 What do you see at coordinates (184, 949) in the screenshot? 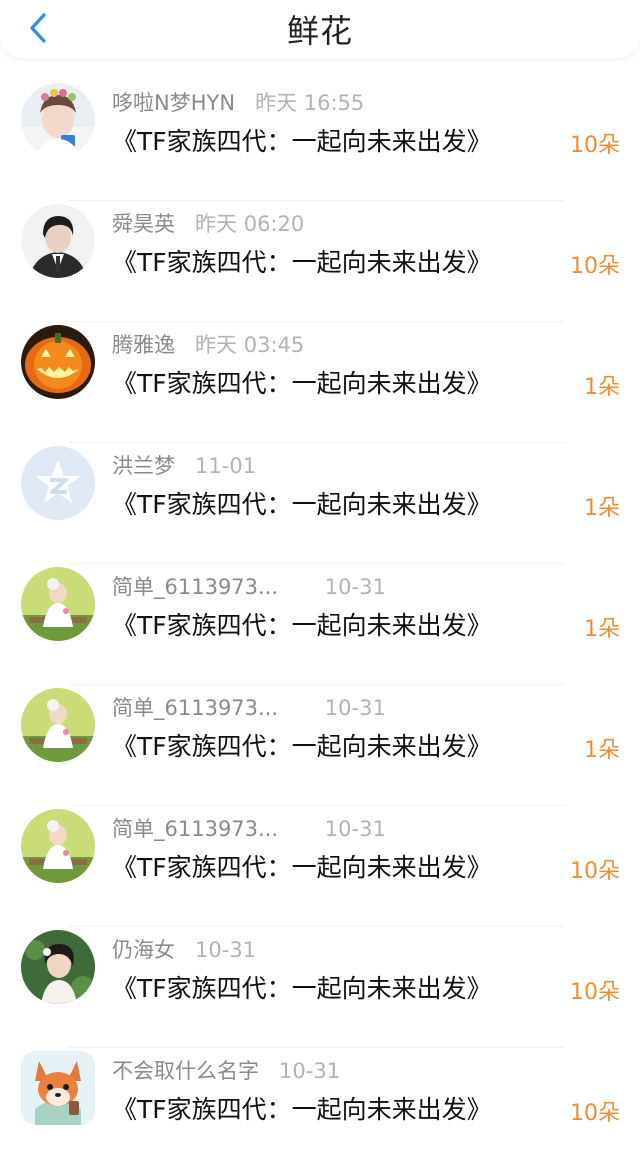
I see `item-meta: 仍海女 10-31` at bounding box center [184, 949].